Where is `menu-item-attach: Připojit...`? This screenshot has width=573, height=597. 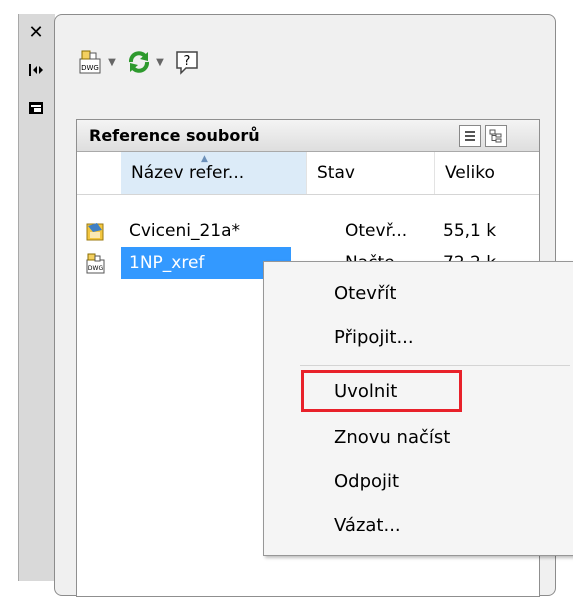 menu-item-attach: Připojit... is located at coordinates (374, 338).